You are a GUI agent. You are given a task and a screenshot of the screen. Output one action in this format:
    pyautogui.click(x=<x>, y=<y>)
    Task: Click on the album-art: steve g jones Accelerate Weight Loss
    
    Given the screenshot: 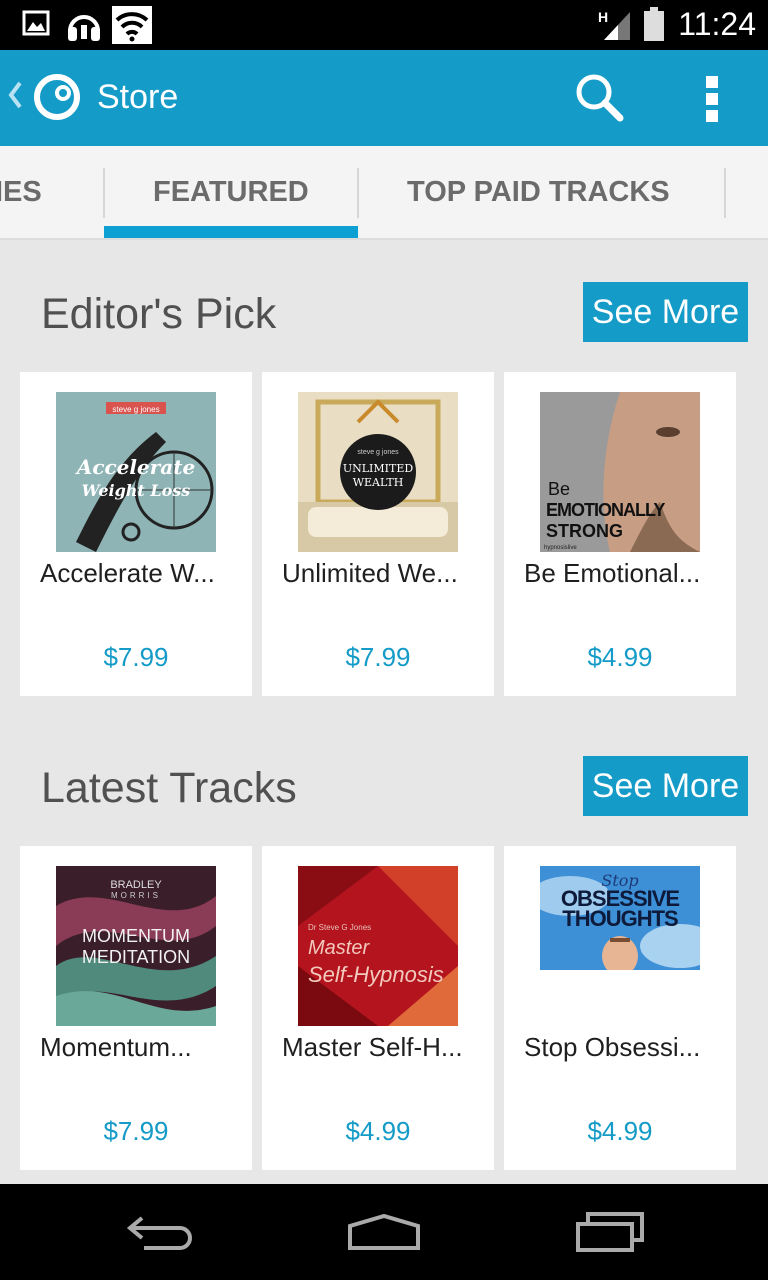 What is the action you would take?
    pyautogui.click(x=136, y=472)
    